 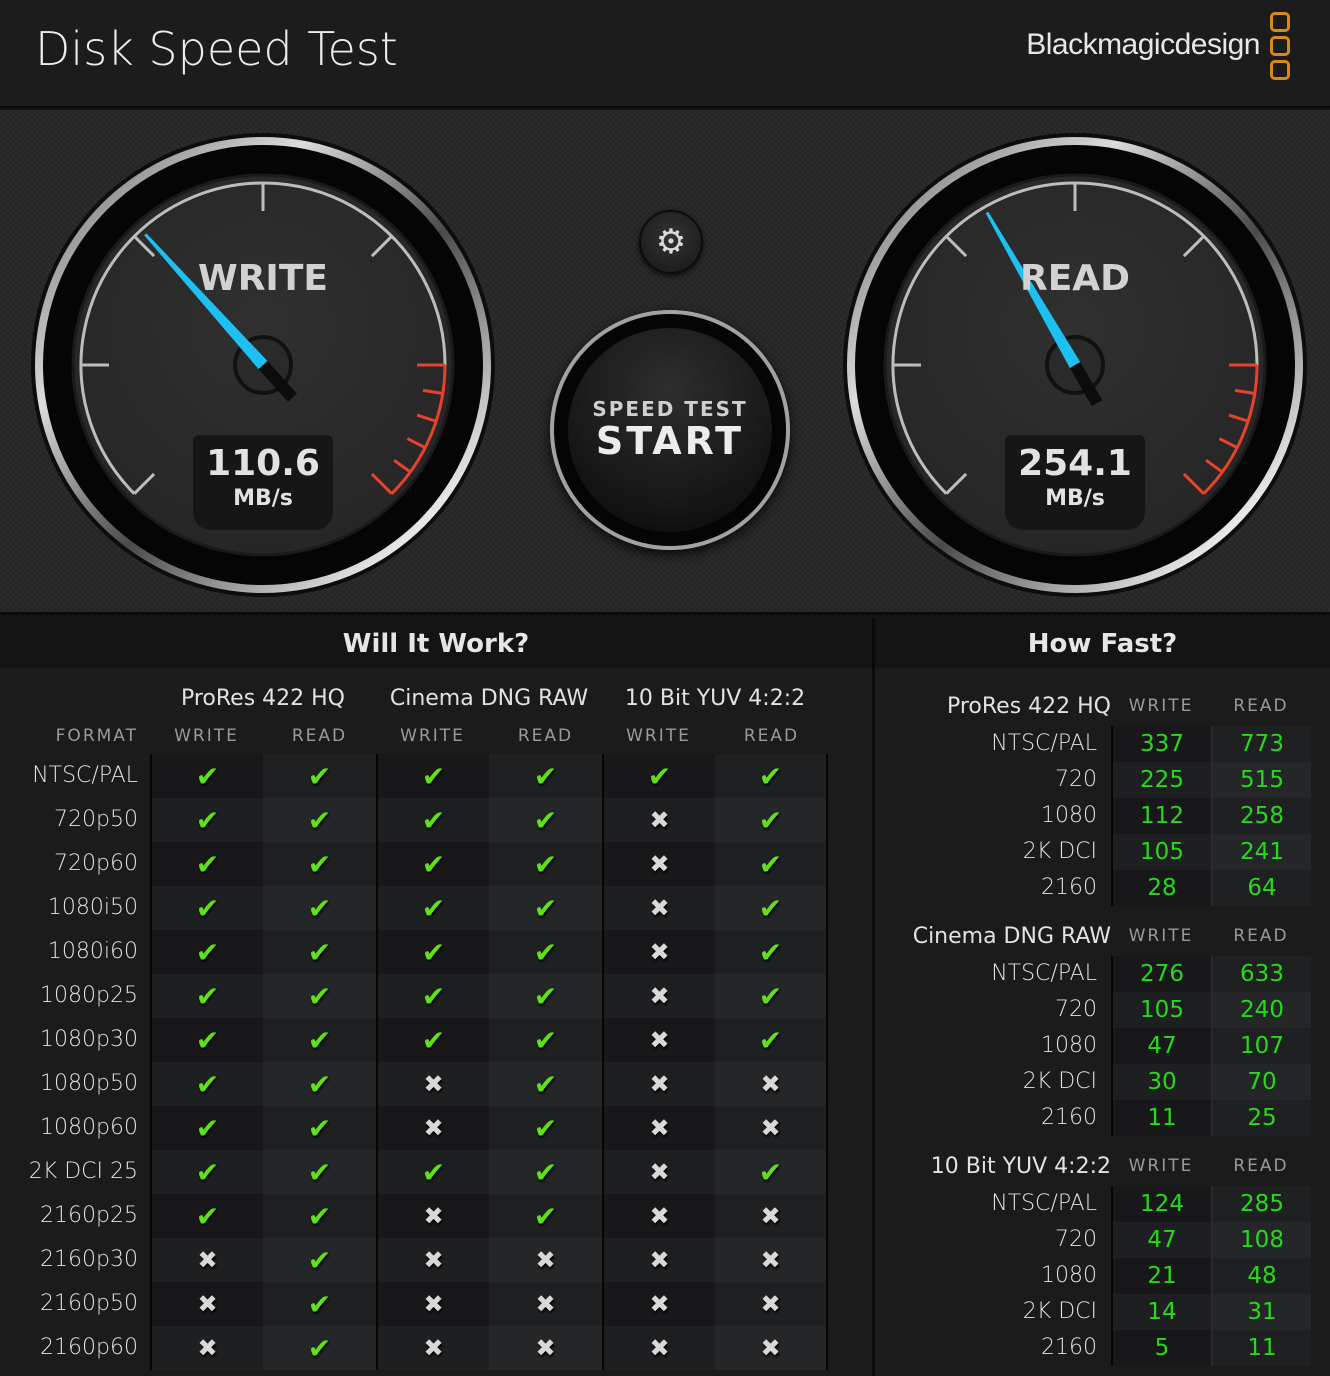 I want to click on gear-icon: ⚙, so click(x=671, y=242).